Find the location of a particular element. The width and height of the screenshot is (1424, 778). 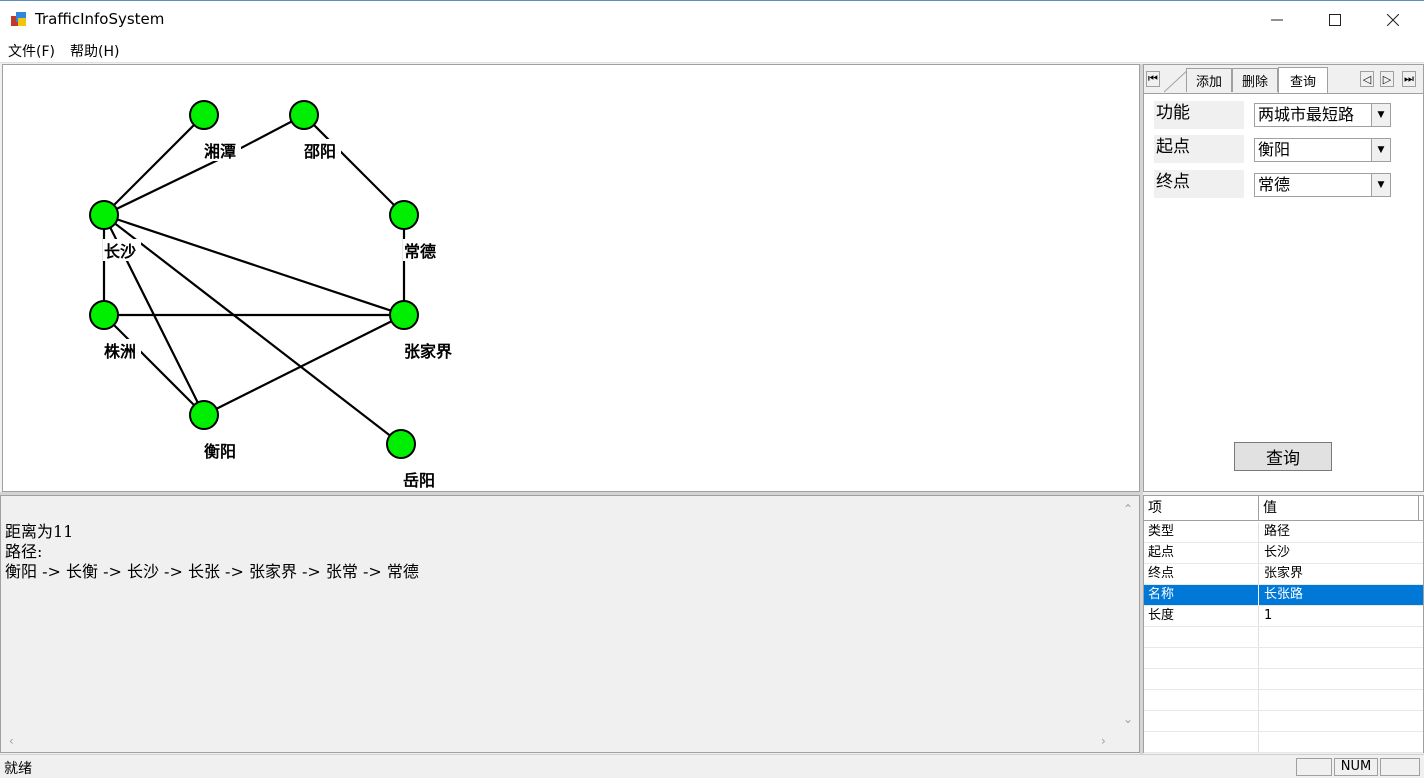

start-value: 衡阳 is located at coordinates (1274, 149).